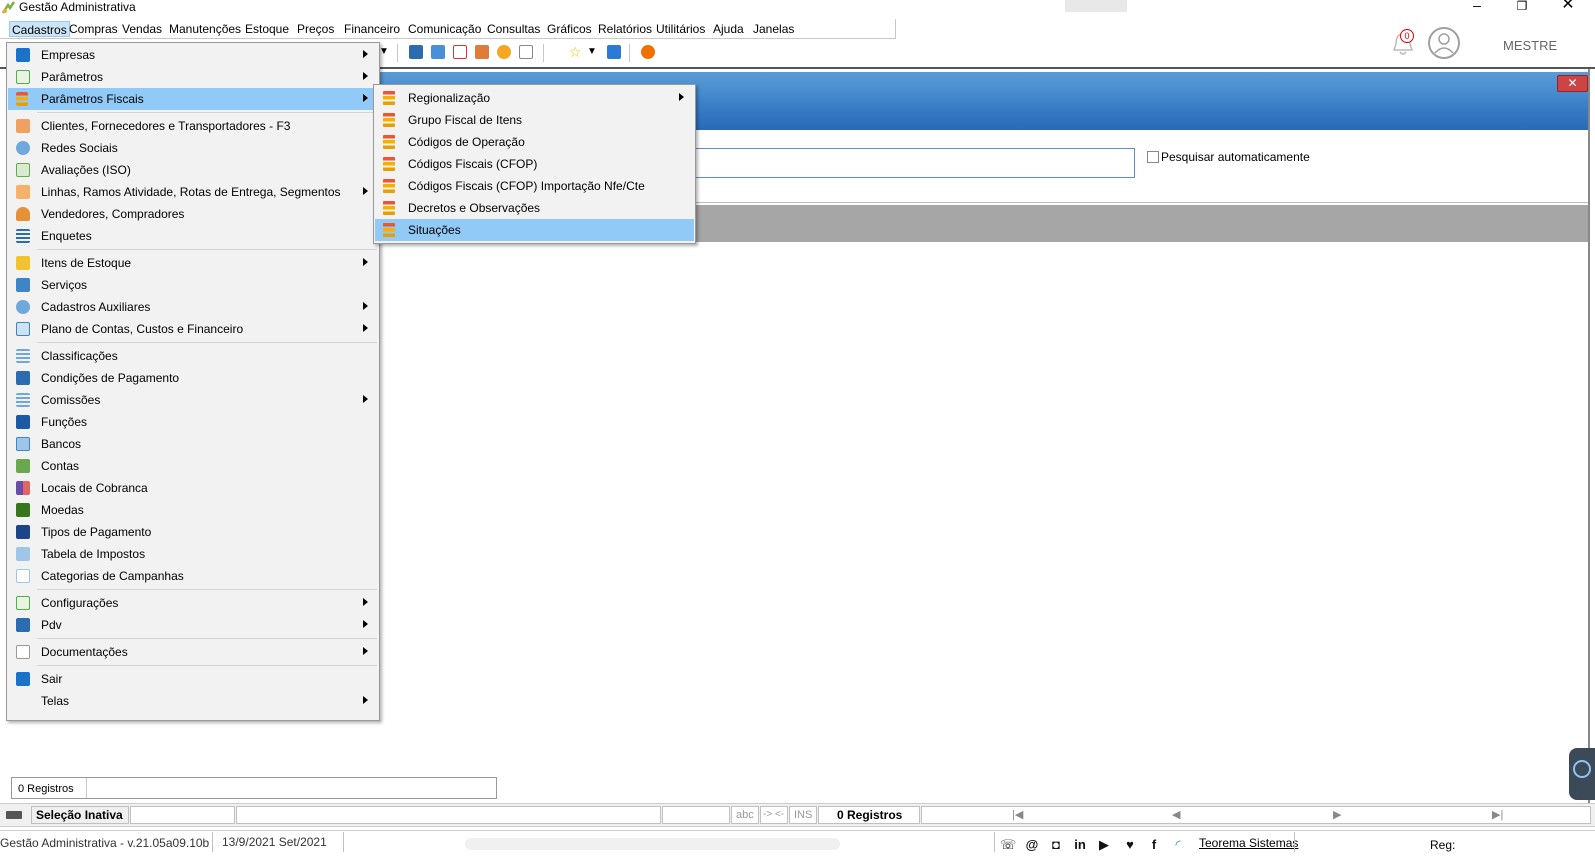 The height and width of the screenshot is (856, 1595). I want to click on menu-item-avaliacoes: Avaliações (ISO), so click(193, 170).